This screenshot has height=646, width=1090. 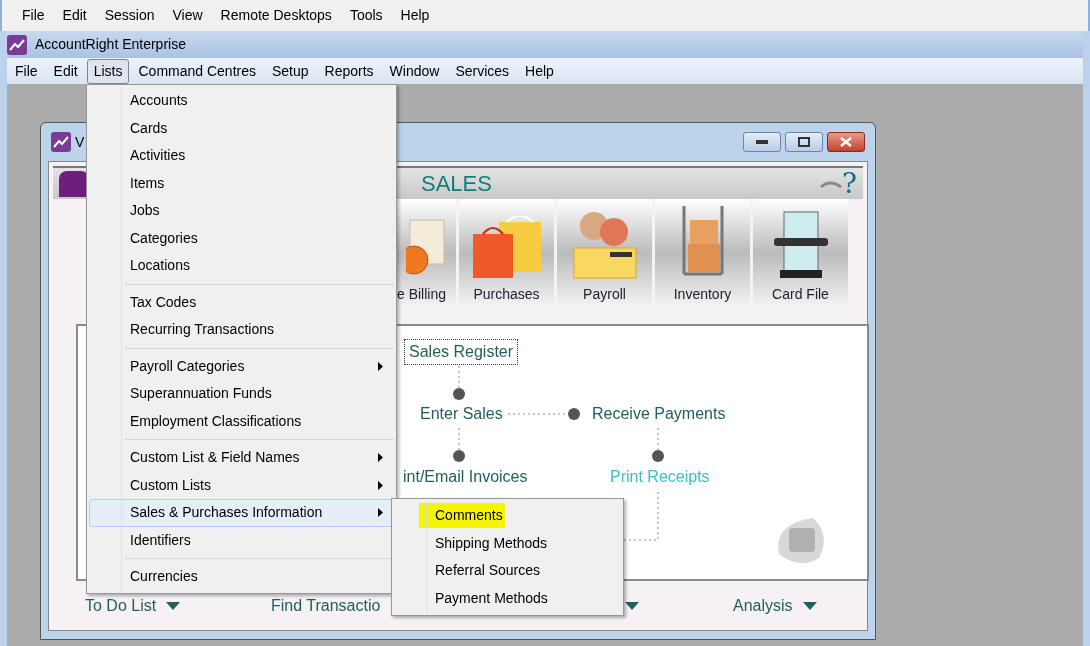 I want to click on menu-item: Cards, so click(x=241, y=128).